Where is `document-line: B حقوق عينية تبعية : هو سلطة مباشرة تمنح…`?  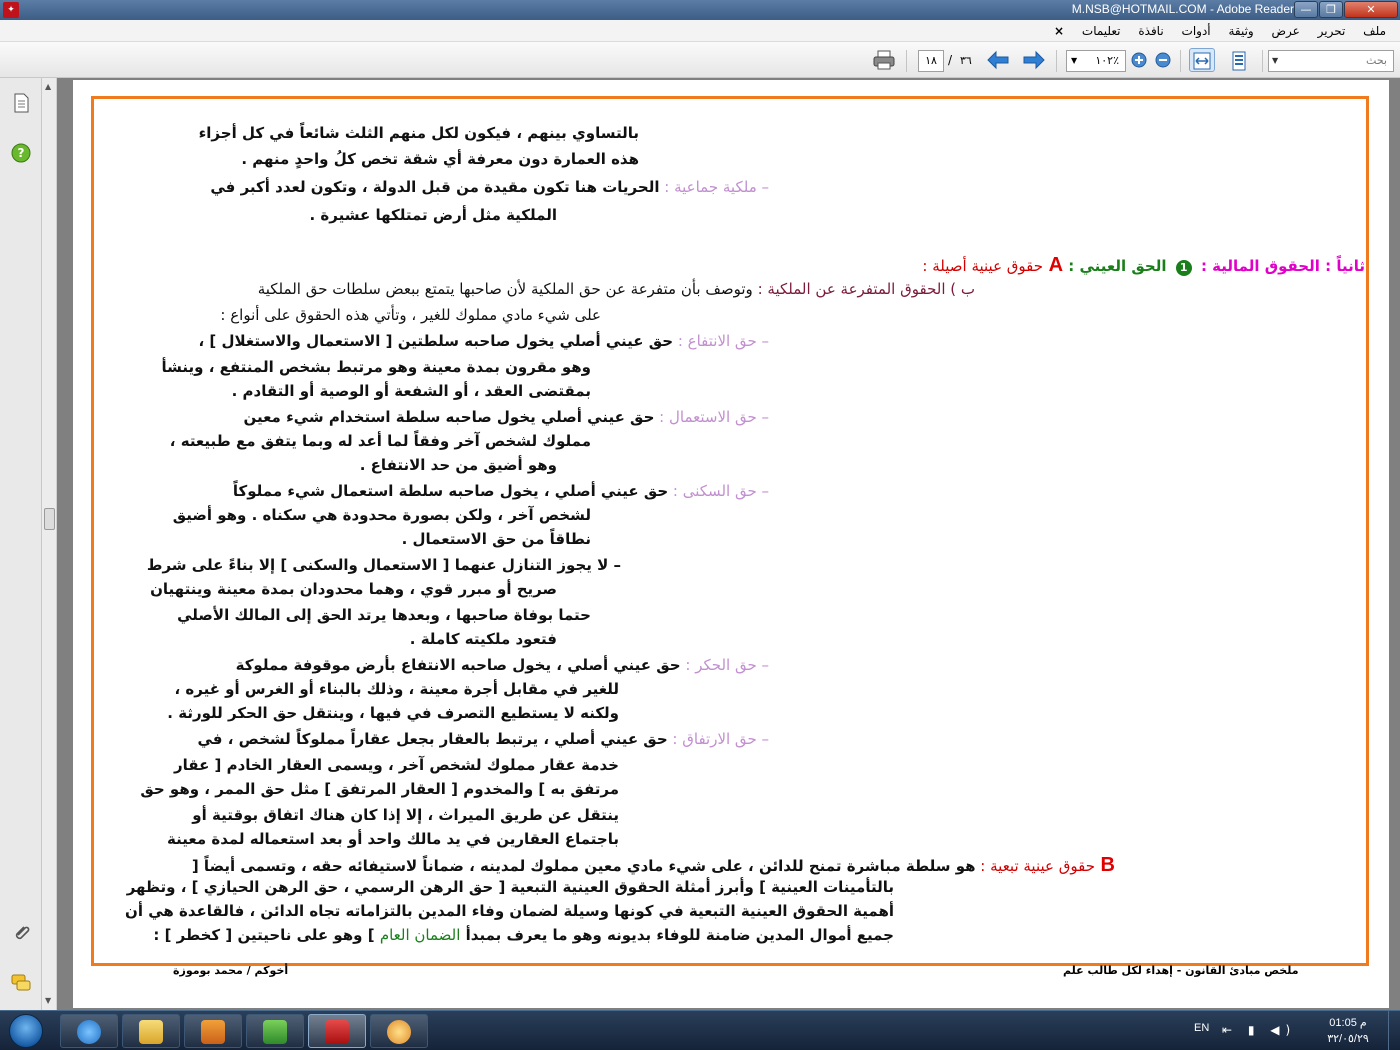 document-line: B حقوق عينية تبعية : هو سلطة مباشرة تمنح… is located at coordinates (653, 865).